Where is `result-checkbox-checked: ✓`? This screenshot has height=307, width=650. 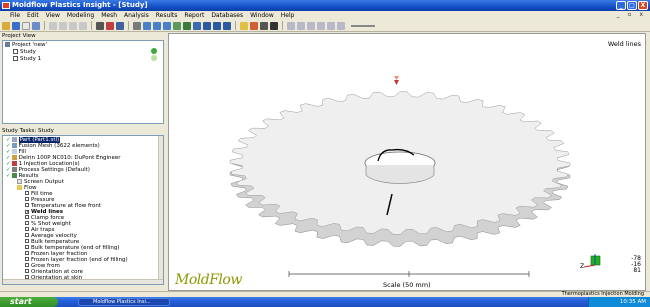 result-checkbox-checked: ✓ is located at coordinates (27, 212).